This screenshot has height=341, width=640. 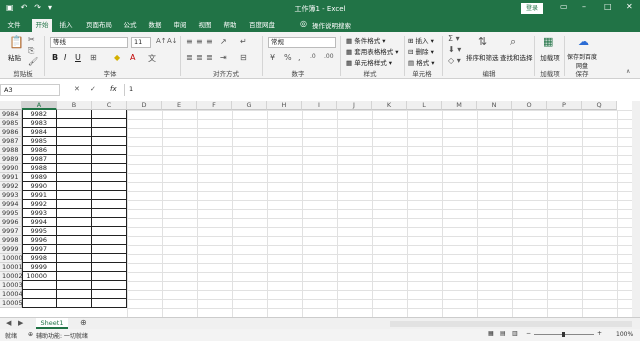 What do you see at coordinates (564, 105) in the screenshot?
I see `column-header-p: P` at bounding box center [564, 105].